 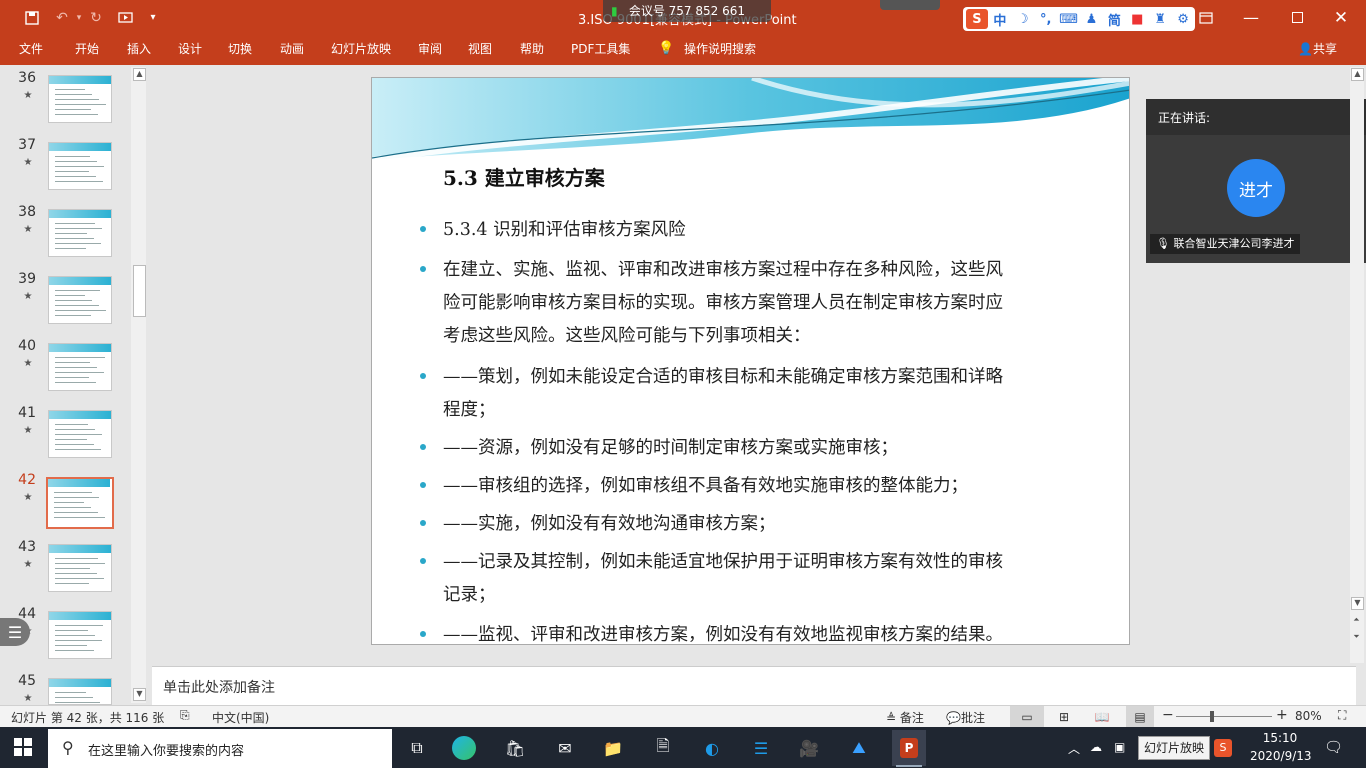 I want to click on tray-chevron-icon: ︿, so click(x=1074, y=748).